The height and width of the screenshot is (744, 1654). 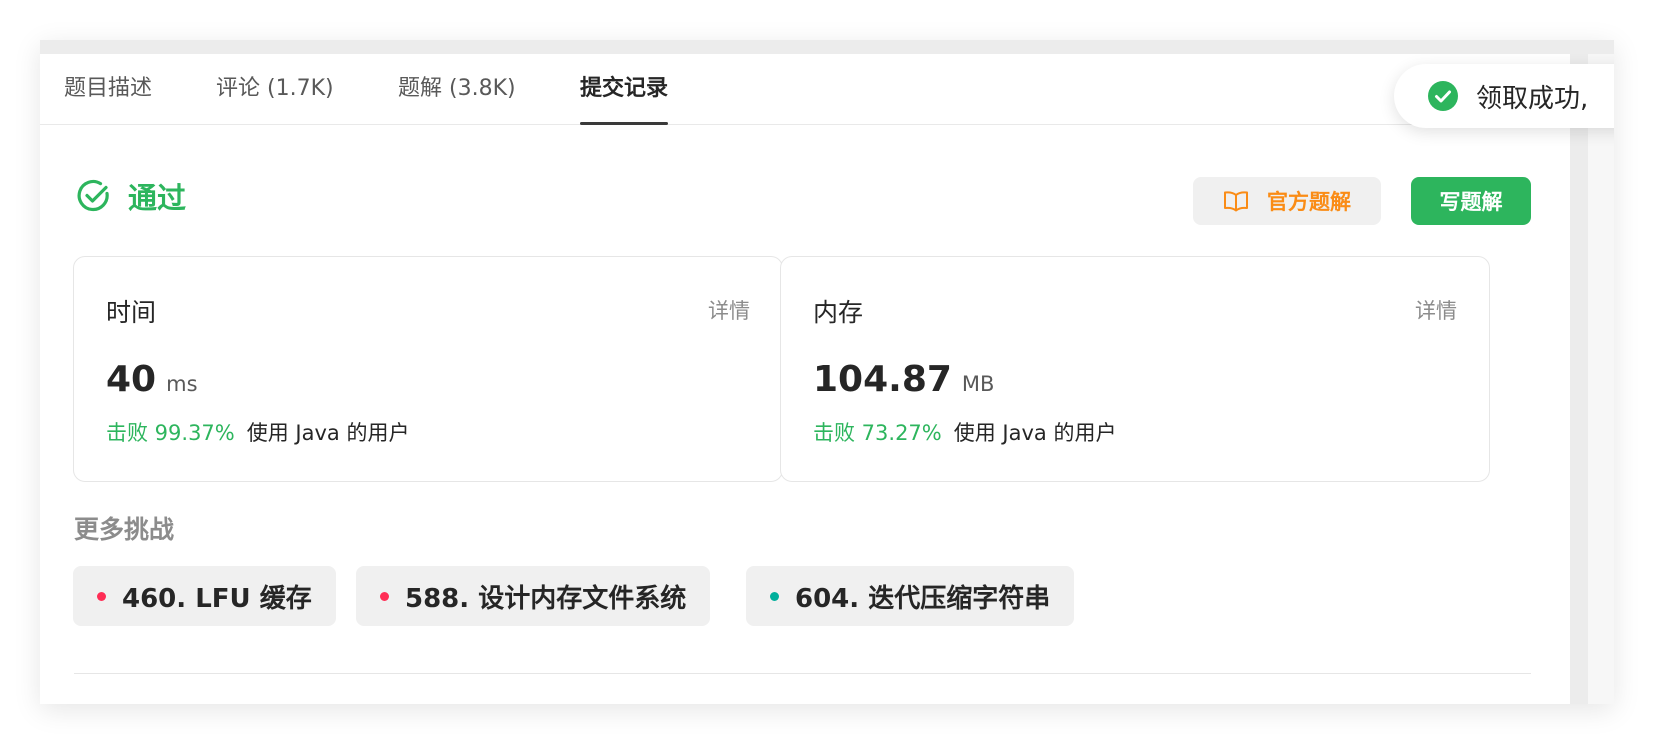 What do you see at coordinates (978, 384) in the screenshot?
I see `memory-unit: MB` at bounding box center [978, 384].